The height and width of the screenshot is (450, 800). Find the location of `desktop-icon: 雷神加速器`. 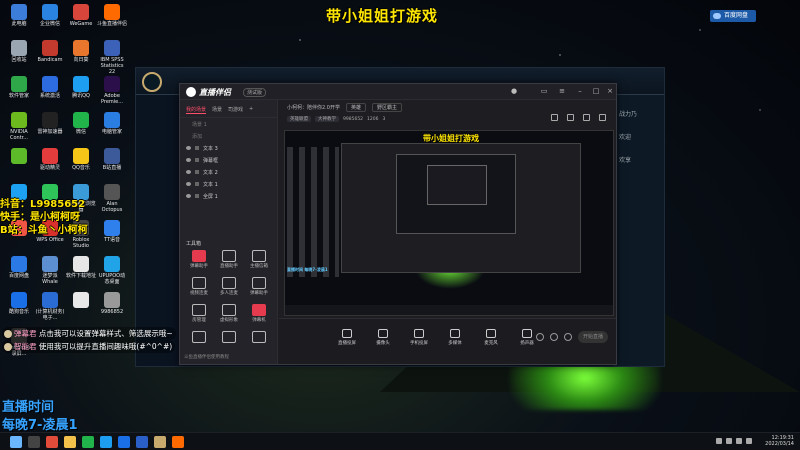

desktop-icon: 雷神加速器 is located at coordinates (50, 123).